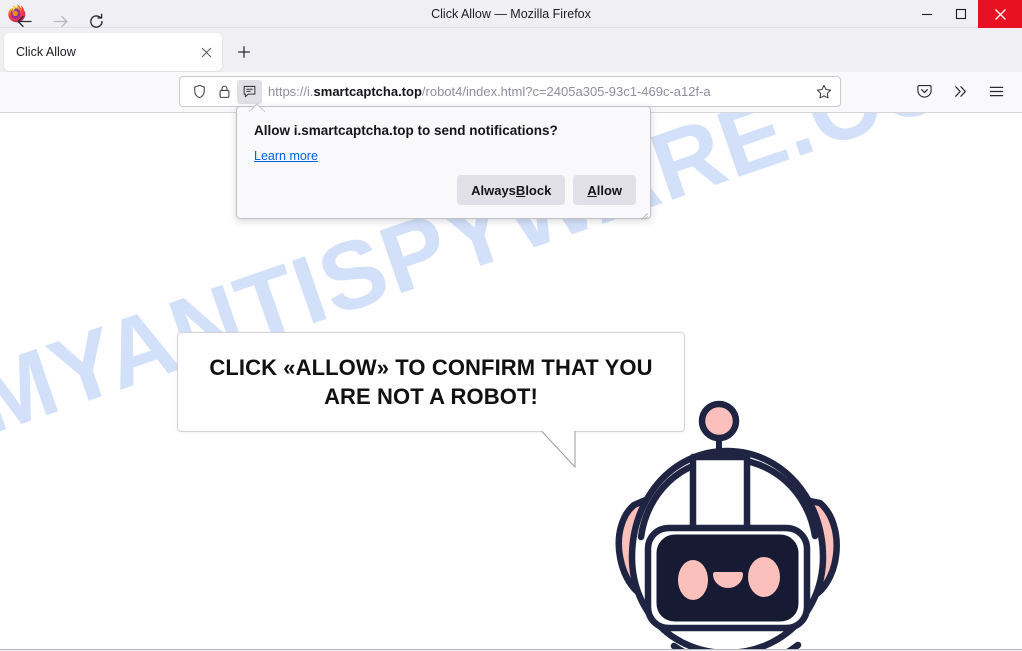 This screenshot has height=651, width=1022. I want to click on window-title: Click Allow — Mozilla Firefox, so click(511, 14).